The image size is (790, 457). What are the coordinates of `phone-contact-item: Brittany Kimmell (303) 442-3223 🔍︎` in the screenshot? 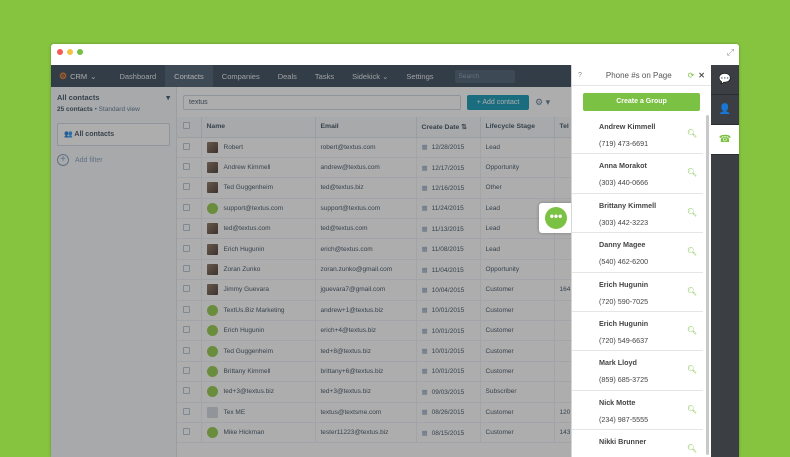 It's located at (637, 214).